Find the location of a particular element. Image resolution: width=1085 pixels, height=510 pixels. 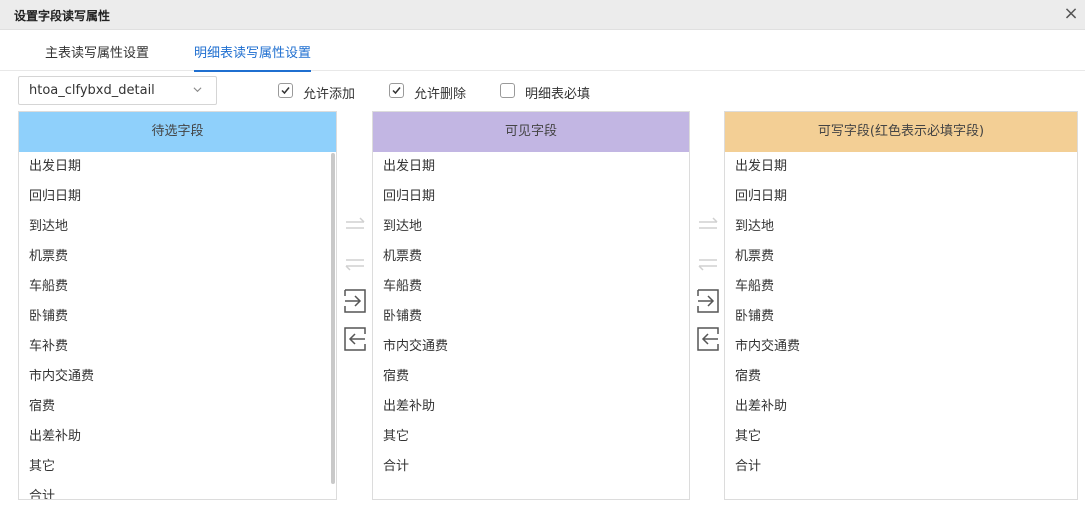

chevron-down-icon is located at coordinates (197, 90).